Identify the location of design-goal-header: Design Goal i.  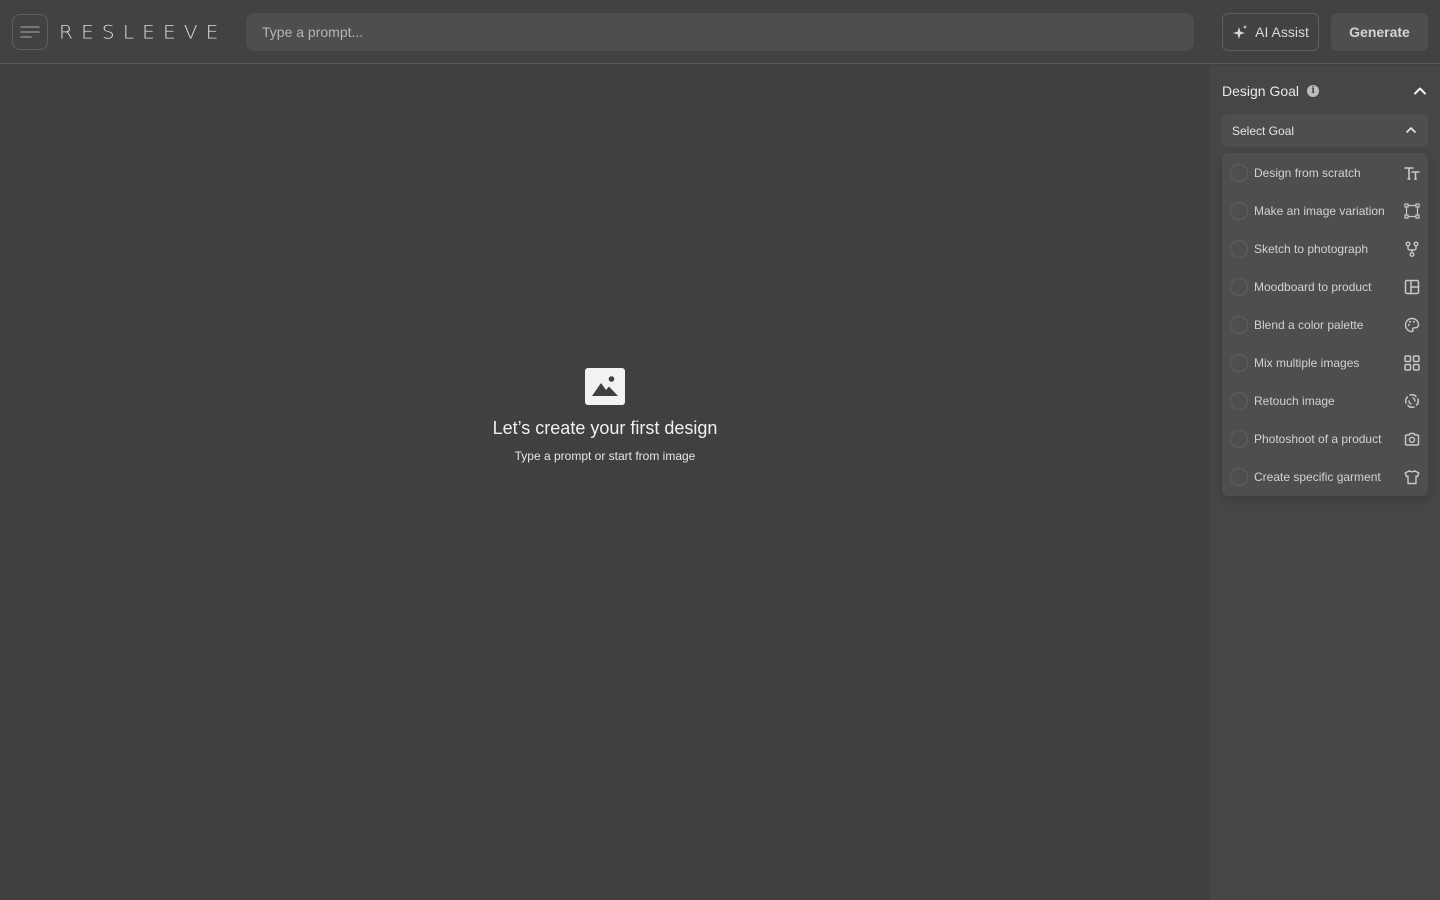
(1325, 91).